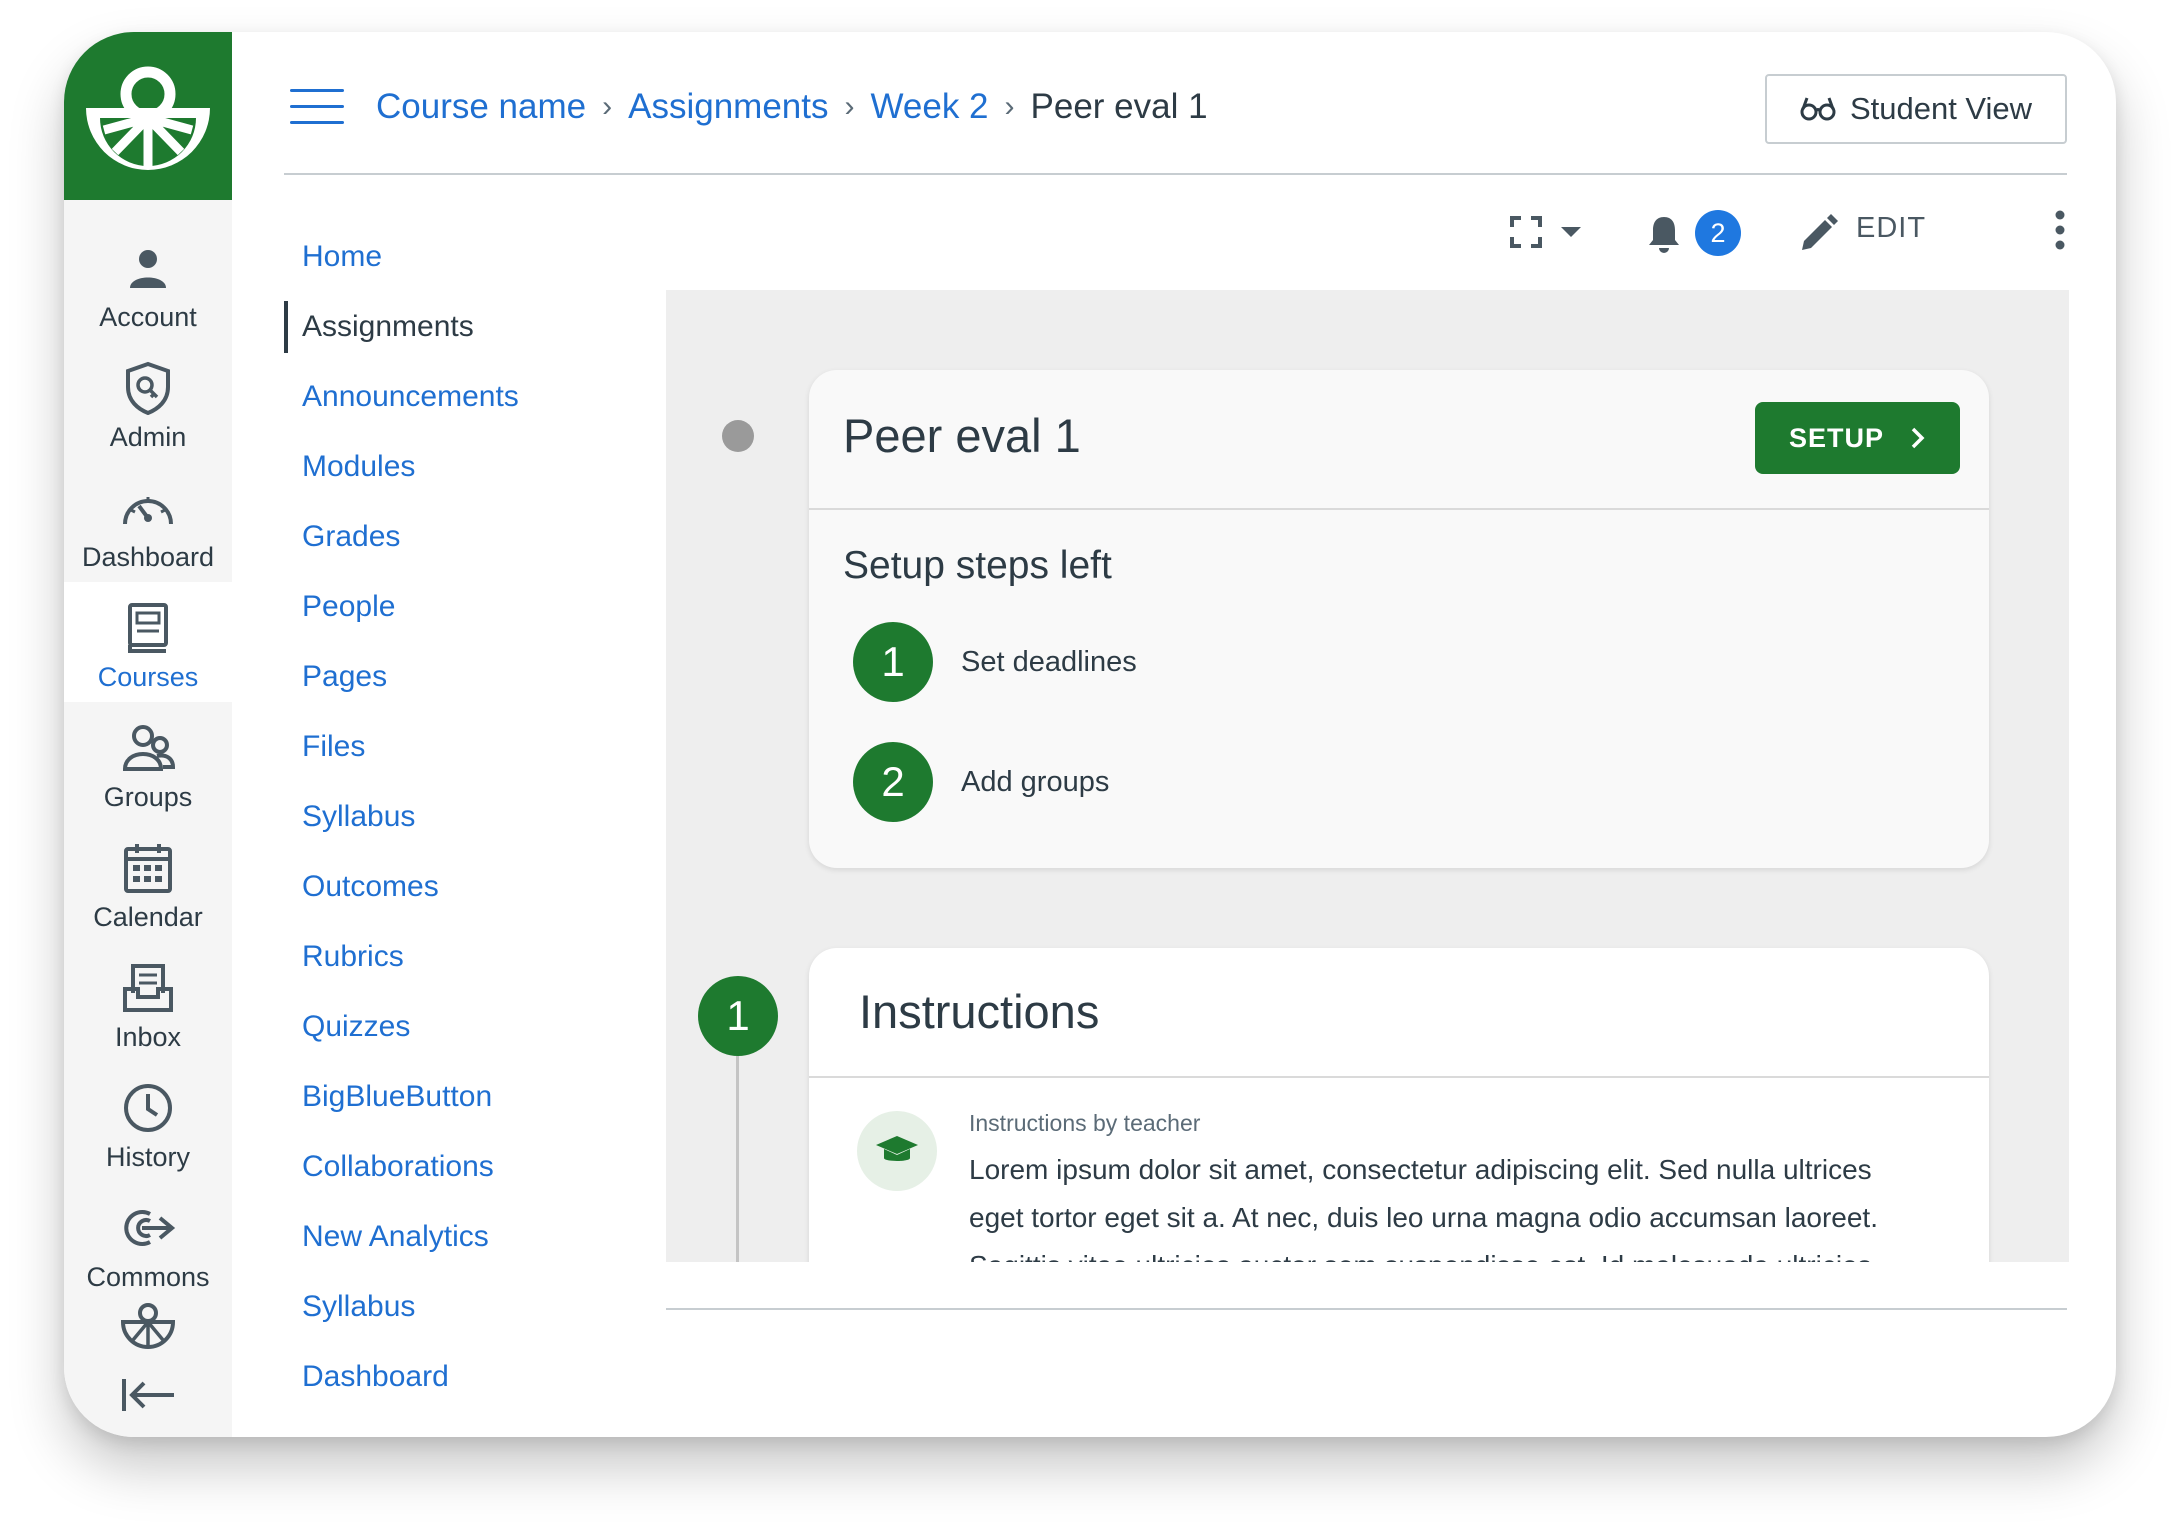 The width and height of the screenshot is (2180, 1534). I want to click on gnav-inbox-label: Inbox, so click(148, 1037).